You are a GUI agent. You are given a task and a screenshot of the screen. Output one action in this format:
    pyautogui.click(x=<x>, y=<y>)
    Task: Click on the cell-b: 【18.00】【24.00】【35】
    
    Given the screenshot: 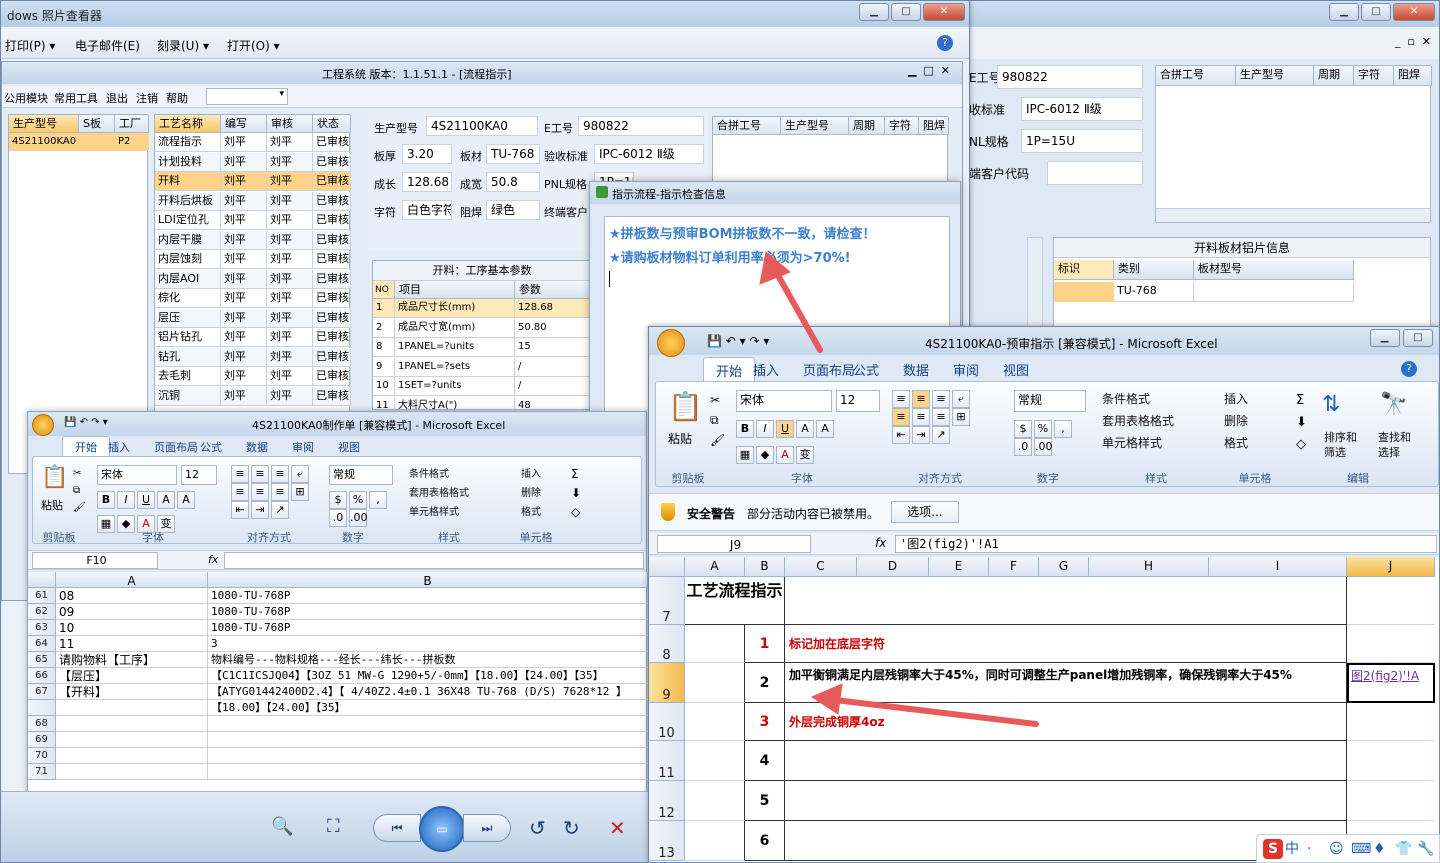 What is the action you would take?
    pyautogui.click(x=428, y=708)
    